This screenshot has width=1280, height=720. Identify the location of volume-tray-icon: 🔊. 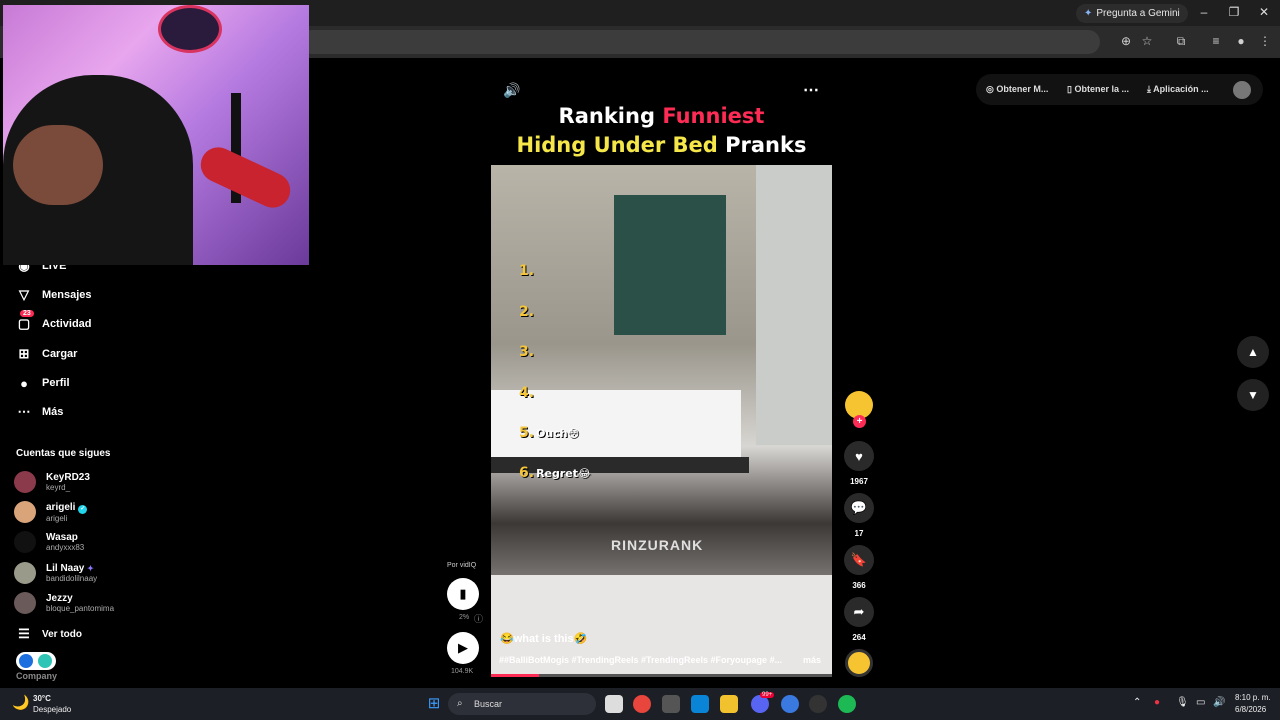
(1219, 702).